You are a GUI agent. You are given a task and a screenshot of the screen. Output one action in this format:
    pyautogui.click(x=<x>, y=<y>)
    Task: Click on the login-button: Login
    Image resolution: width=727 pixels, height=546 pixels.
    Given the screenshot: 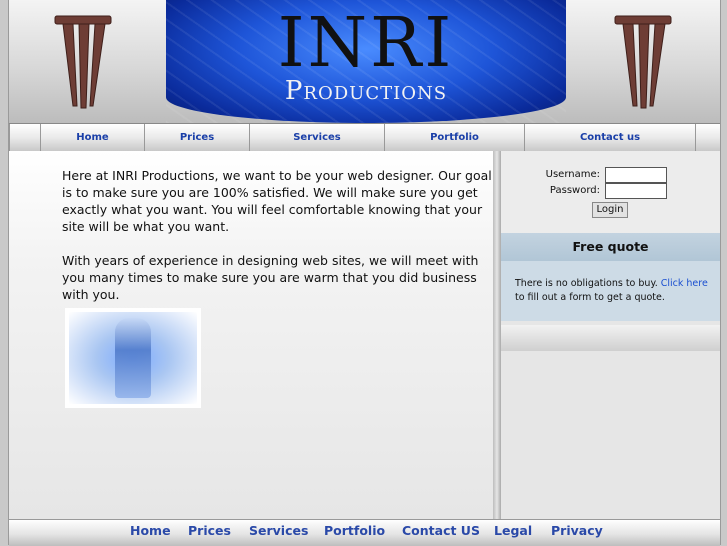 What is the action you would take?
    pyautogui.click(x=610, y=210)
    